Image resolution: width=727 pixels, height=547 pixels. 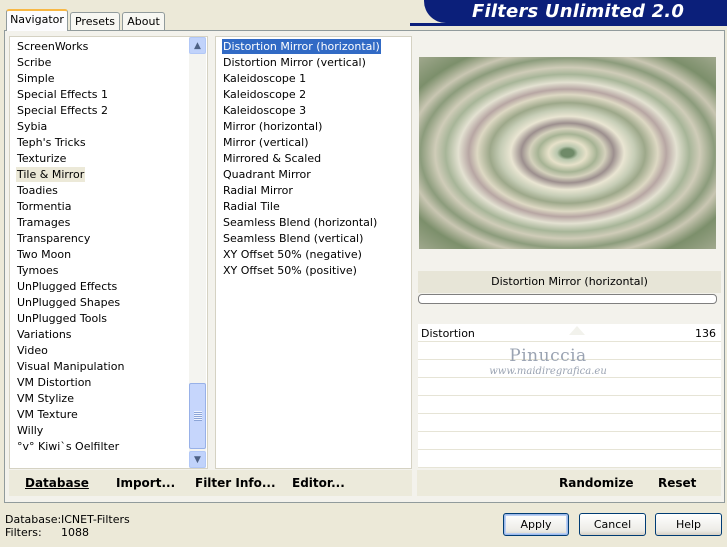 I want to click on tab-presets: Presets, so click(x=95, y=21).